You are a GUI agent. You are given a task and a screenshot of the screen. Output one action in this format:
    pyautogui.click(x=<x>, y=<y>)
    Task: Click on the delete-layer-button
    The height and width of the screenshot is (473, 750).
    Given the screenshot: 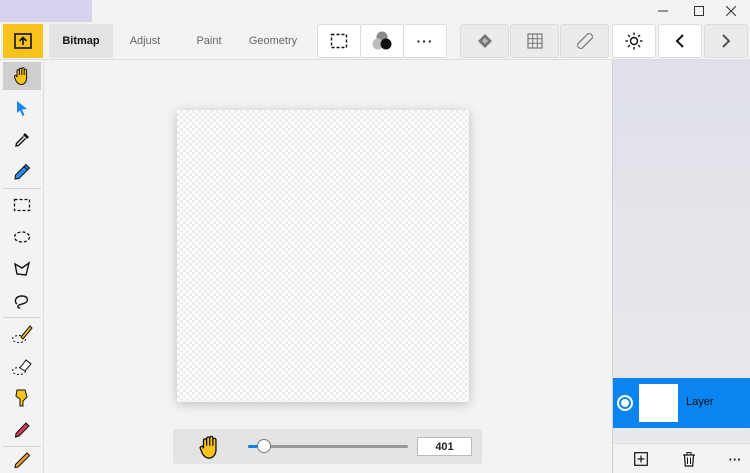 What is the action you would take?
    pyautogui.click(x=689, y=459)
    